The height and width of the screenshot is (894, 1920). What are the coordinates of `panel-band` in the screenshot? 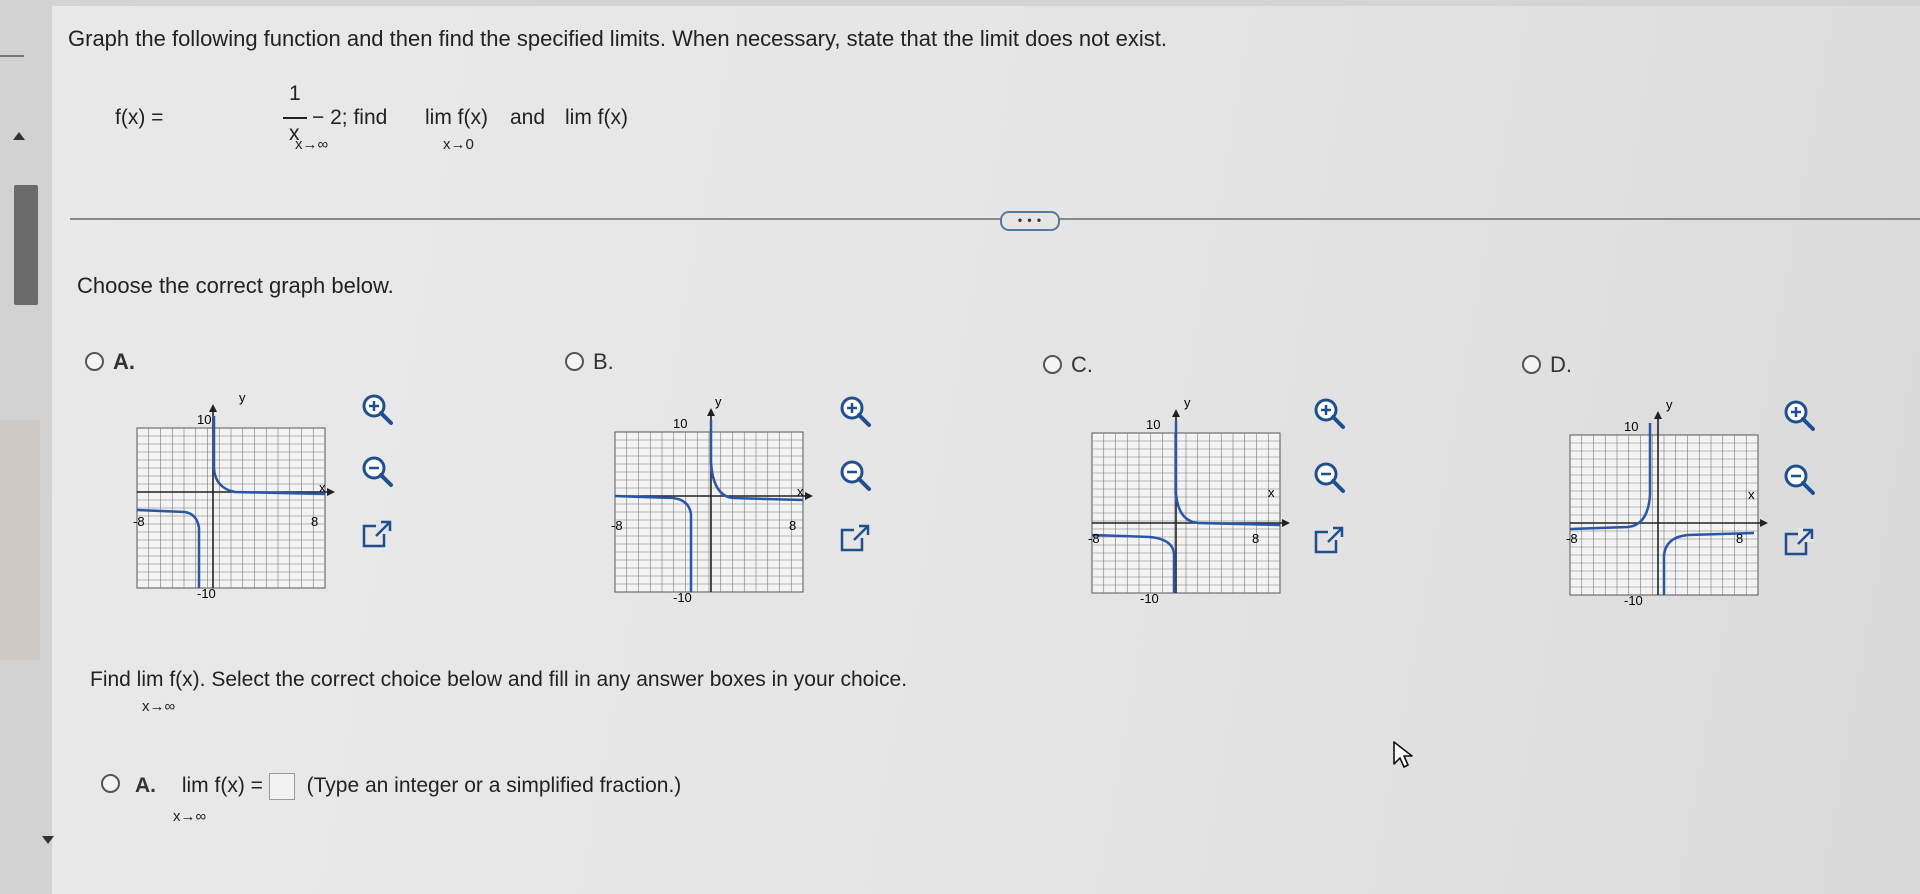 It's located at (20, 540).